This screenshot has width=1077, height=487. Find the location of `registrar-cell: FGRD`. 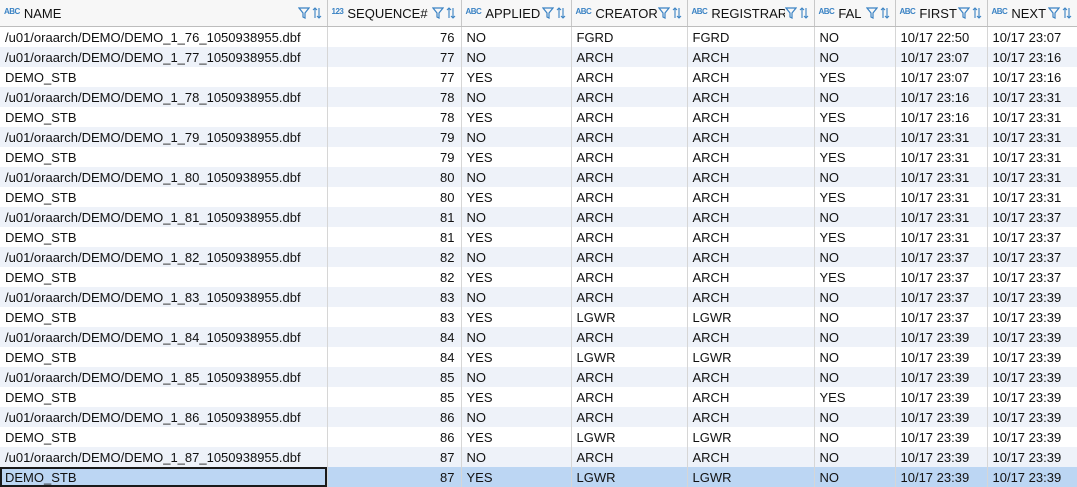

registrar-cell: FGRD is located at coordinates (751, 36).